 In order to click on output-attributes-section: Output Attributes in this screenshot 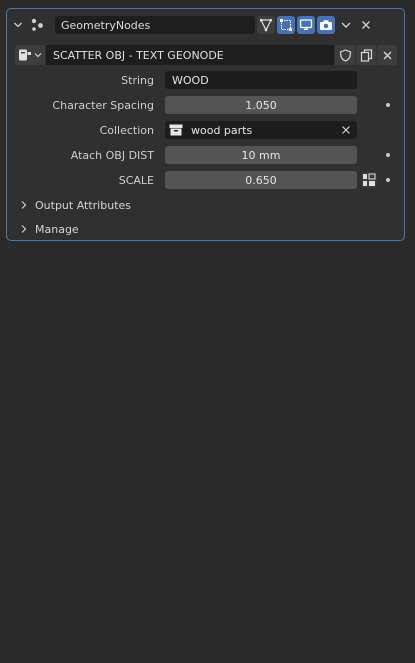, I will do `click(75, 205)`.